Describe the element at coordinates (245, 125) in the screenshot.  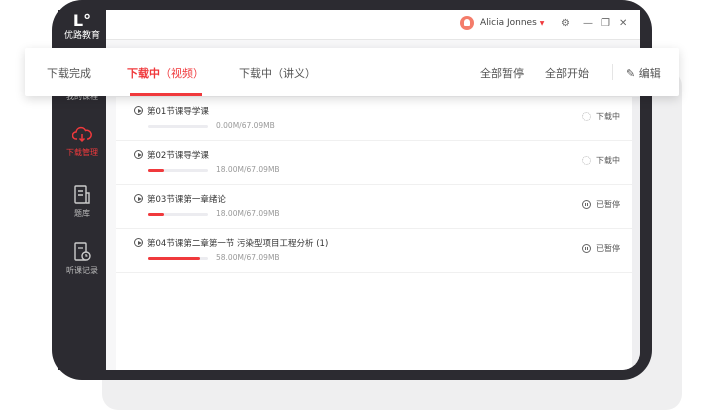
I see `download-size: 0.00M/67.09MB` at that location.